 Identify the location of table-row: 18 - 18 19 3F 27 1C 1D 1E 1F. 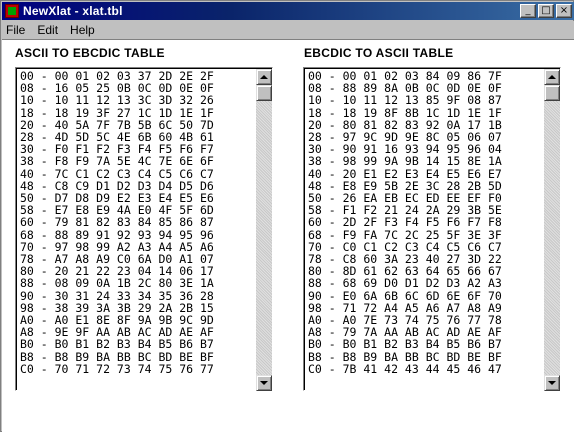
(138, 112).